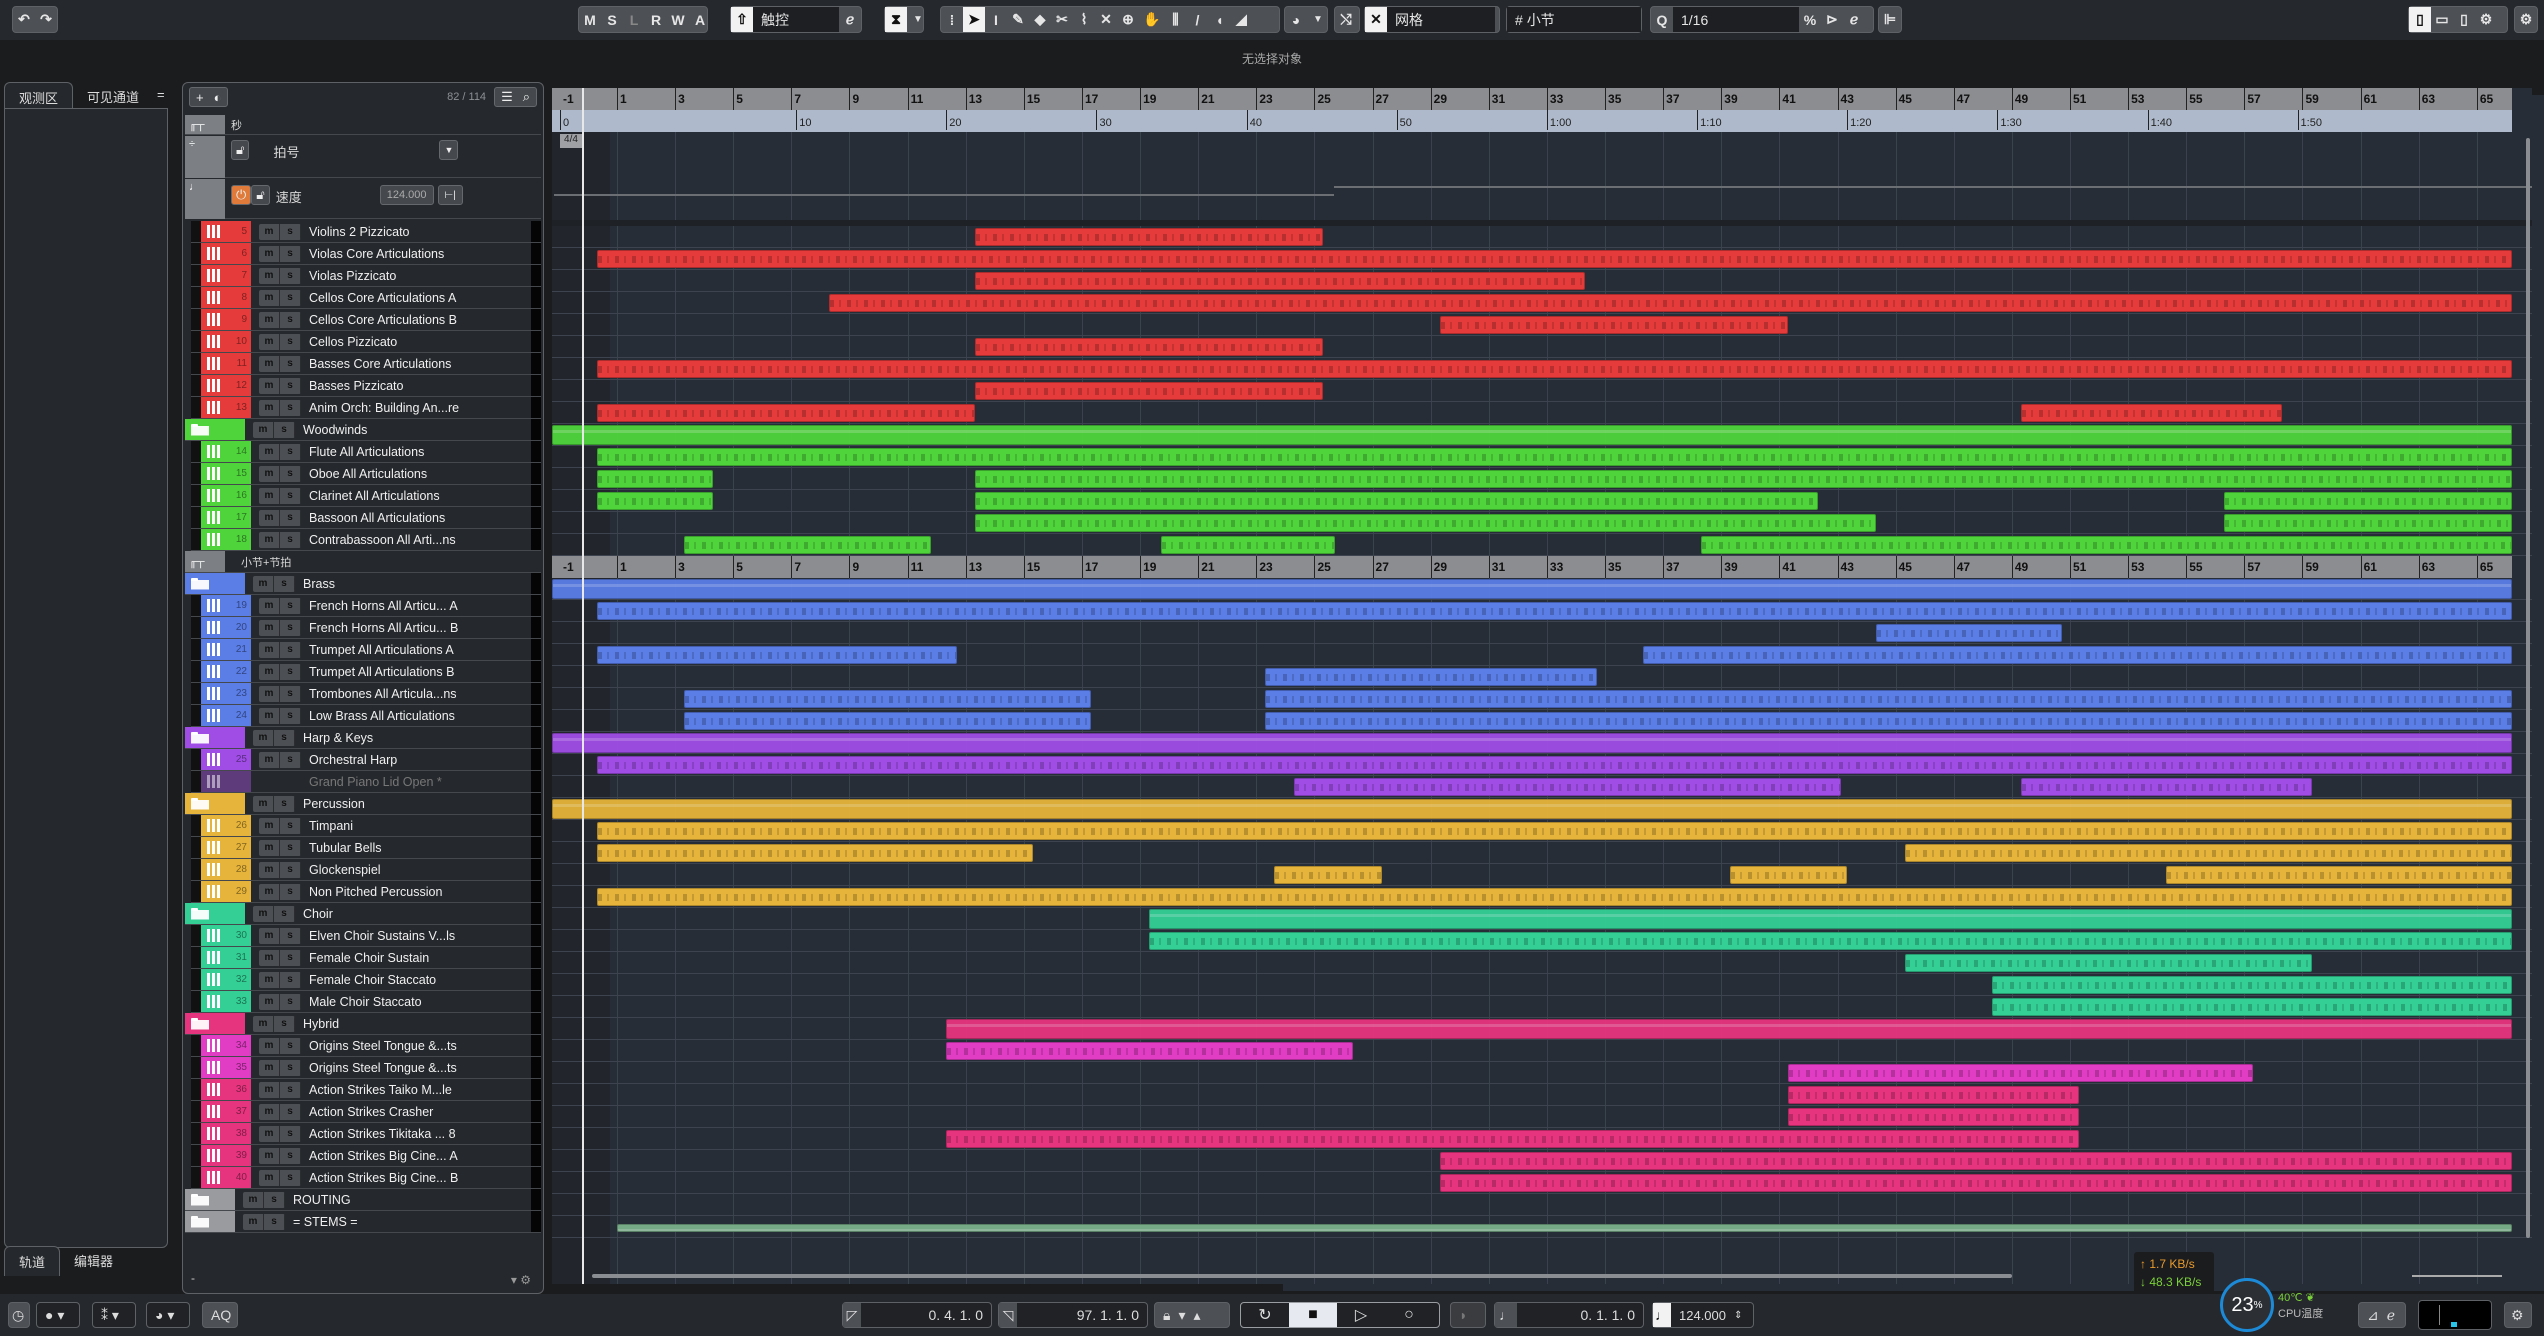 The image size is (2544, 1336). Describe the element at coordinates (1569, 1315) in the screenshot. I see `position-display: ♩ 0. 1. 1. 0` at that location.